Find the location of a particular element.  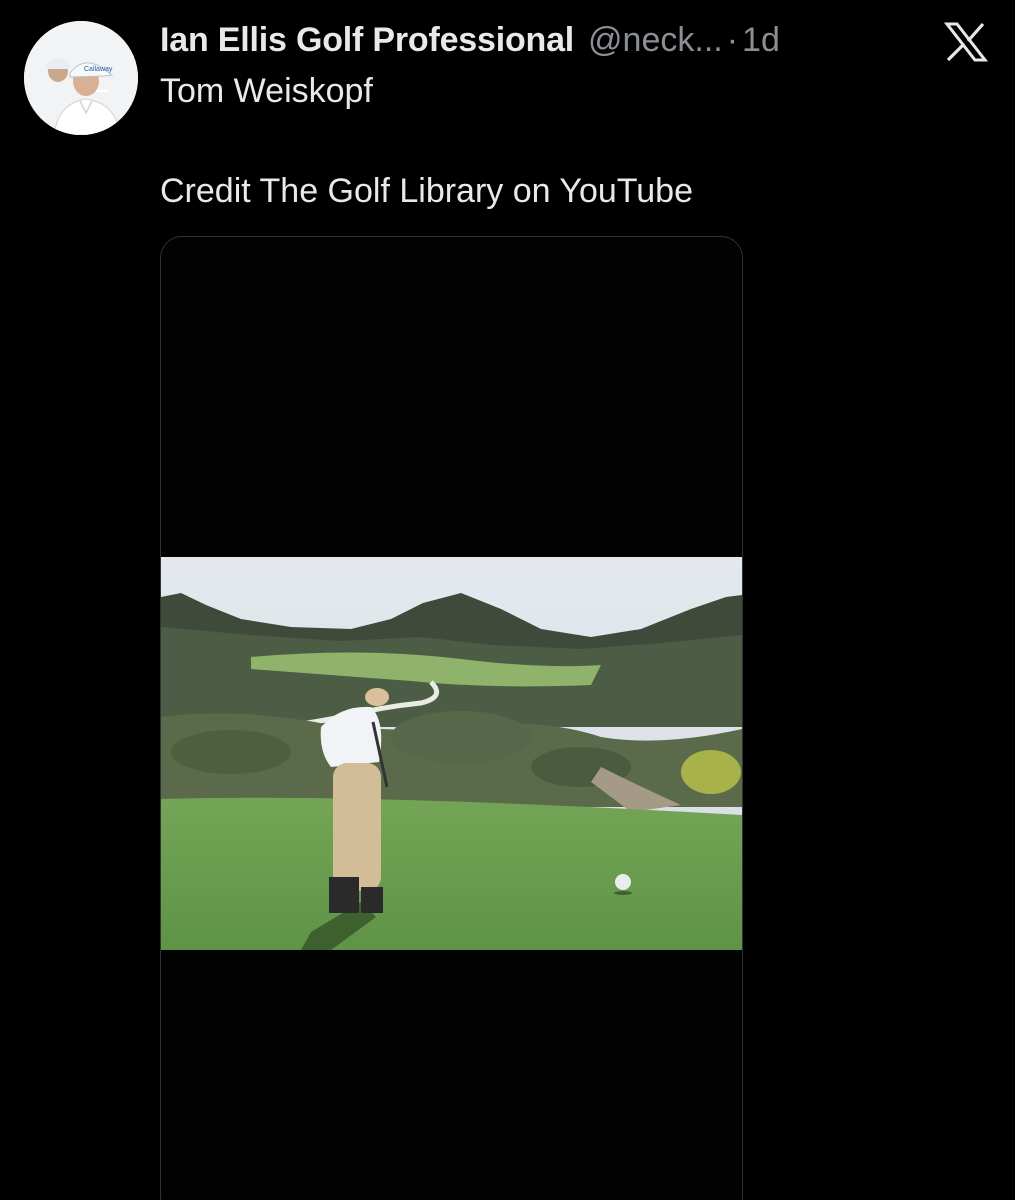

svg-text: Callaway is located at coordinates (98, 69).